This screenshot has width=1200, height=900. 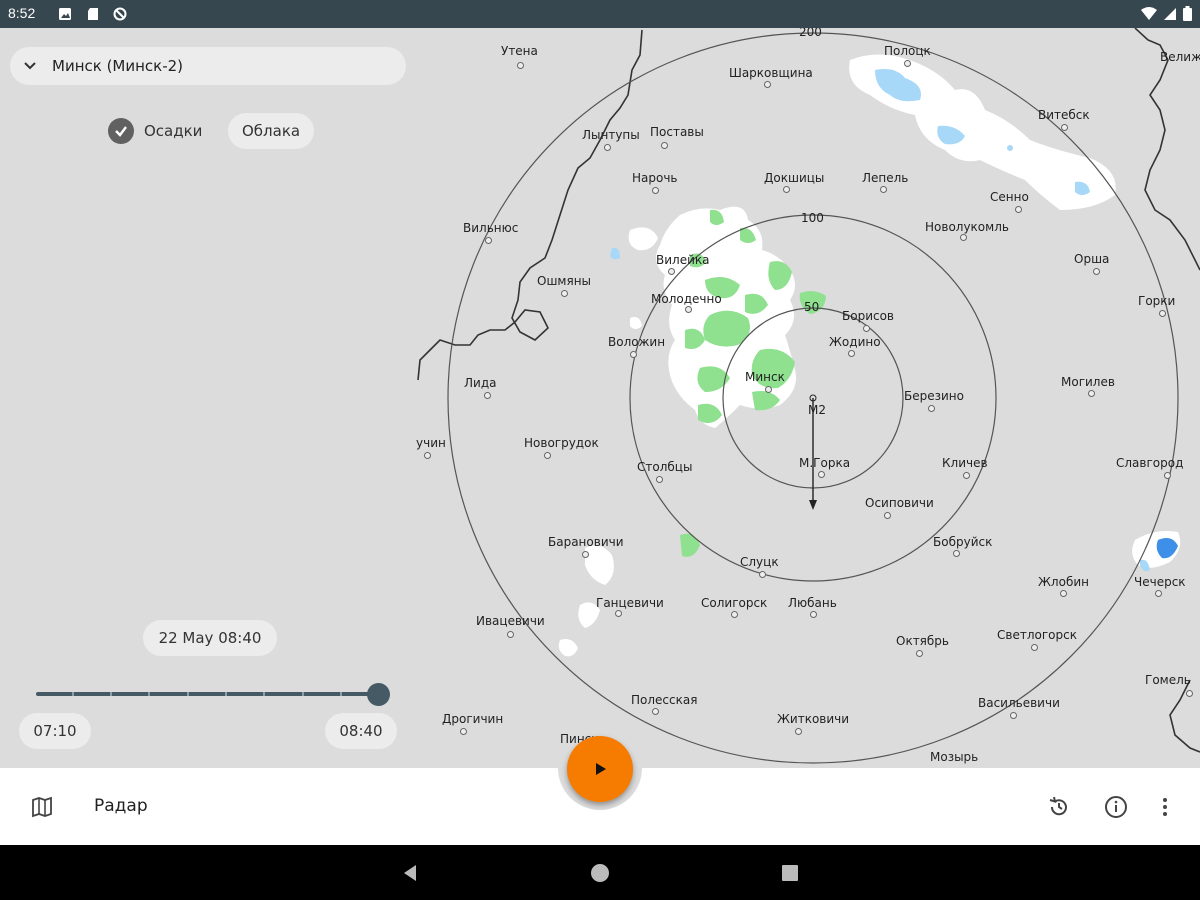 What do you see at coordinates (907, 51) in the screenshot?
I see `city-label: Полоцк` at bounding box center [907, 51].